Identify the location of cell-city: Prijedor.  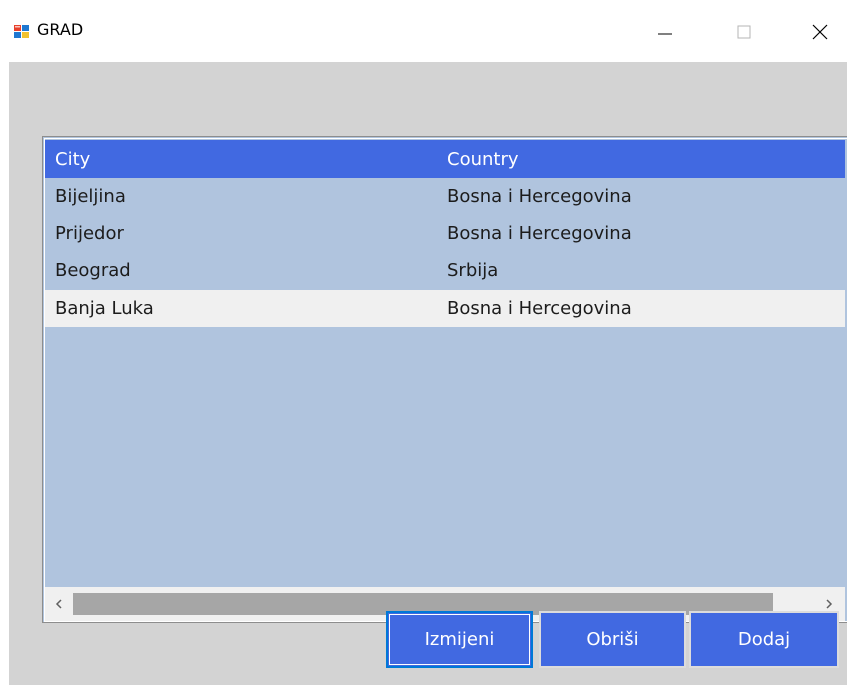
(89, 233).